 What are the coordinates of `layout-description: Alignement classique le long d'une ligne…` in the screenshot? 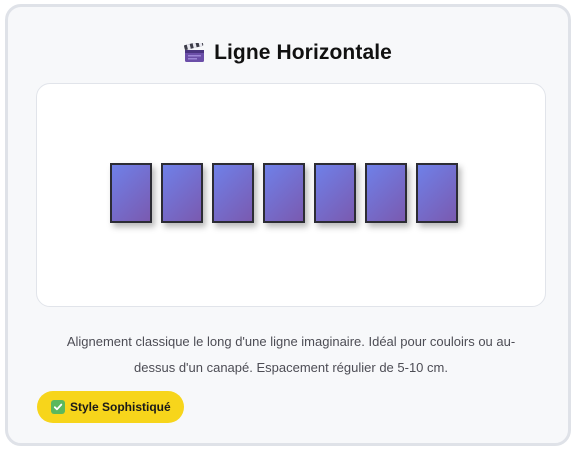 It's located at (291, 355).